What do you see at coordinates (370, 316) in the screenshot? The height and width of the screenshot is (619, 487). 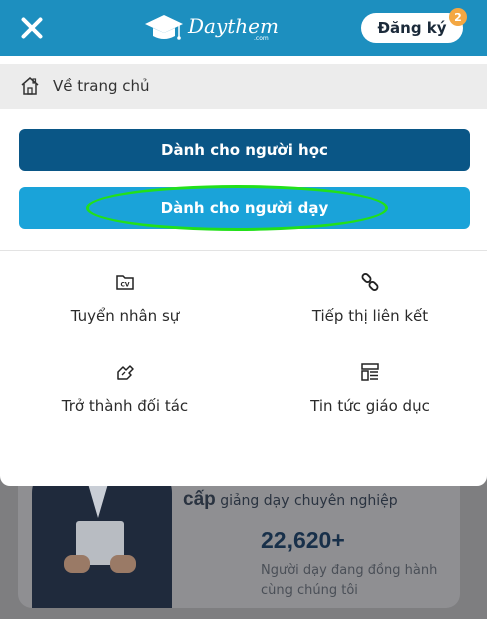 I see `affiliate-label: Tiếp thị liên kết` at bounding box center [370, 316].